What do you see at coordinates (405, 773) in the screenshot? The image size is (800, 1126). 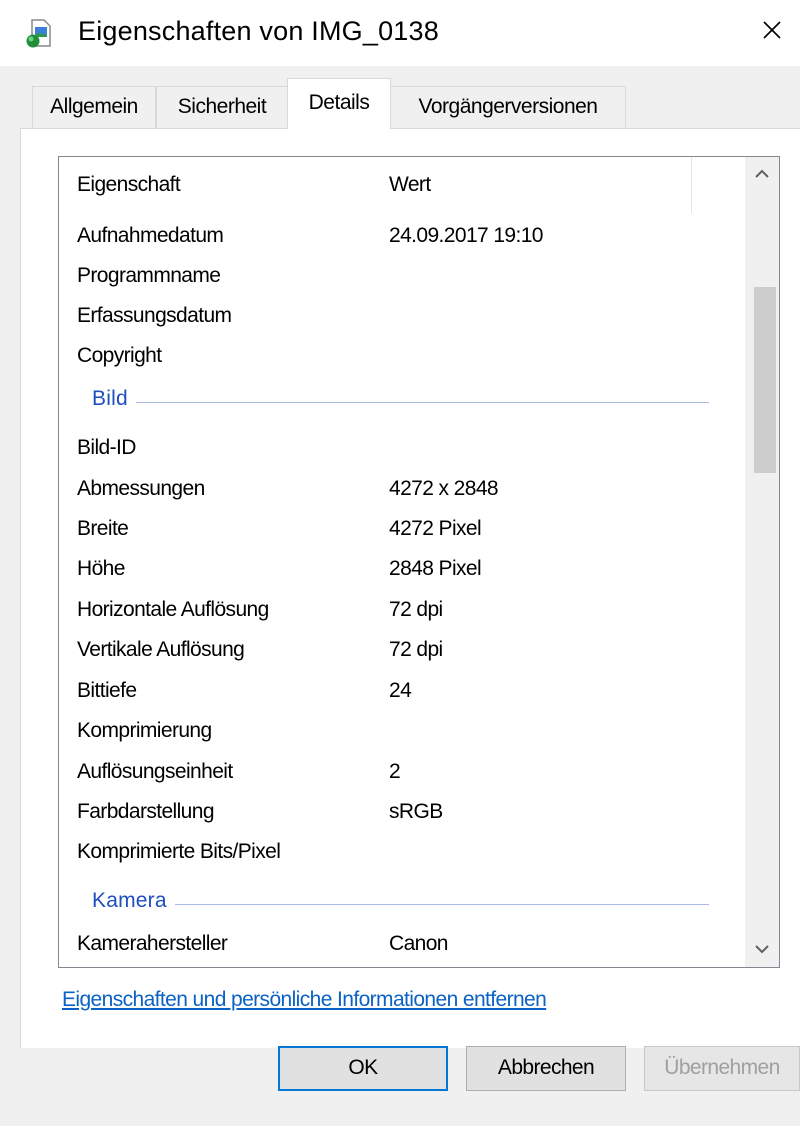 I see `list-item: Auflösungseinheit 2` at bounding box center [405, 773].